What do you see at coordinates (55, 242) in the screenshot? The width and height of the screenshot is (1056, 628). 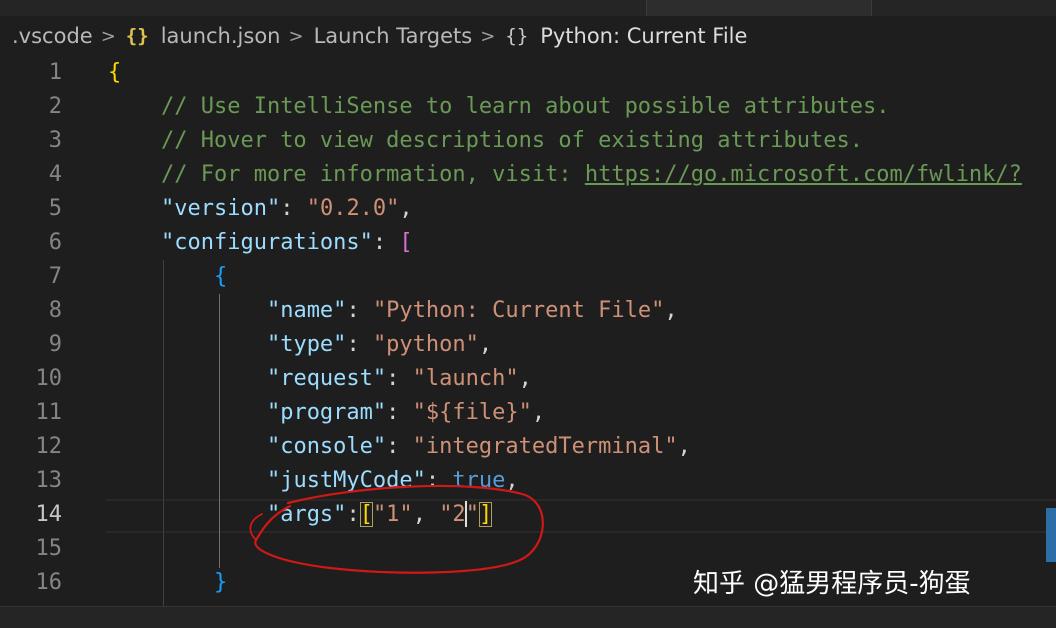 I see `line-number: 6` at bounding box center [55, 242].